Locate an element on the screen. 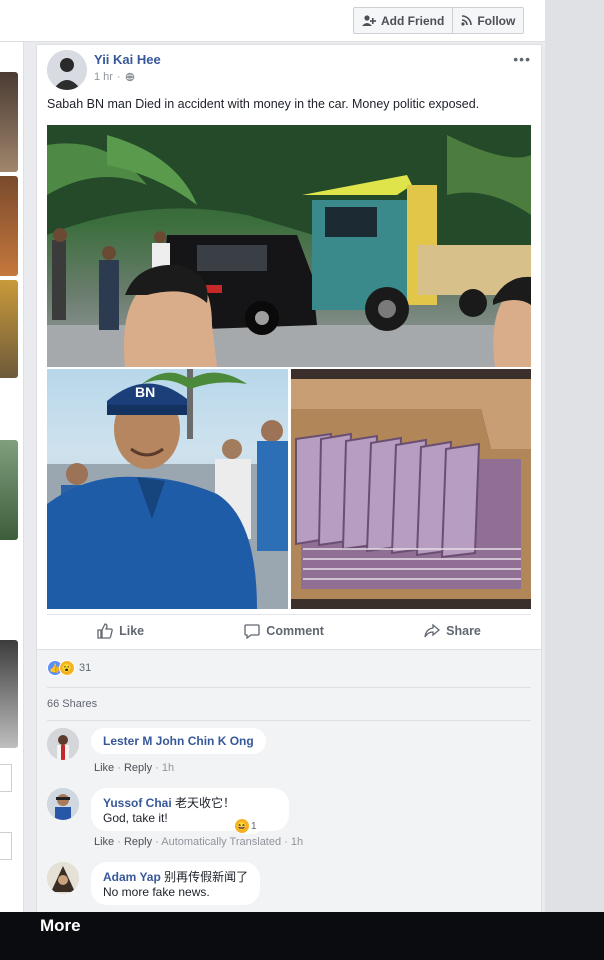 The image size is (604, 960). post-action-bar: Like Comment Share is located at coordinates (289, 630).